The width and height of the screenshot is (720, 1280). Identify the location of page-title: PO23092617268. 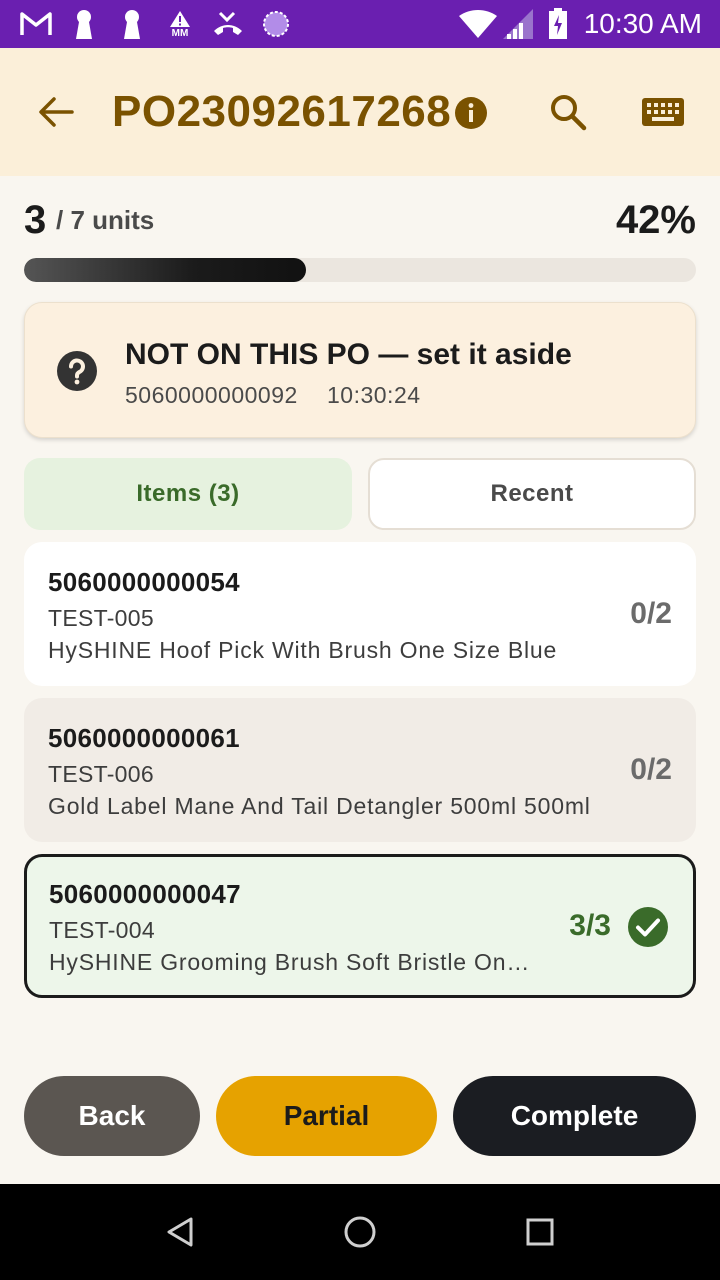
(282, 111).